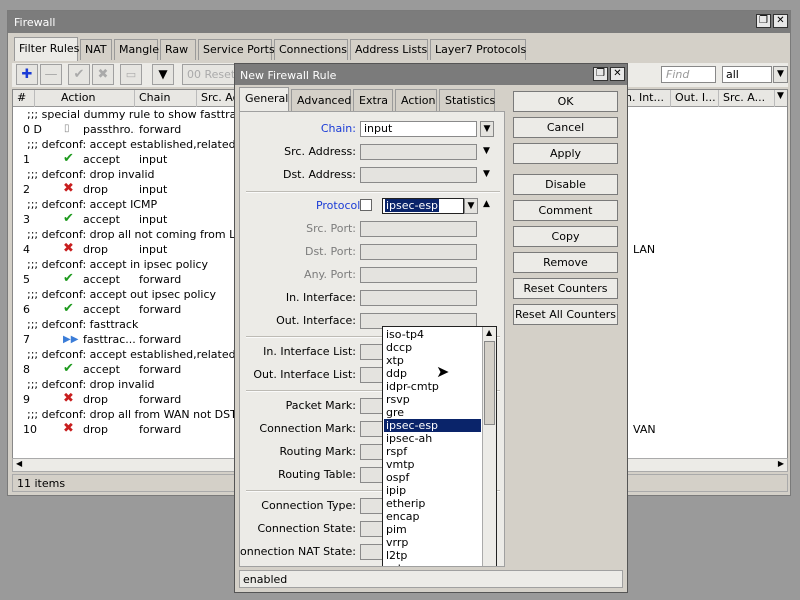 The width and height of the screenshot is (800, 600). Describe the element at coordinates (19, 463) in the screenshot. I see `scroll-left-icon: ◀` at that location.